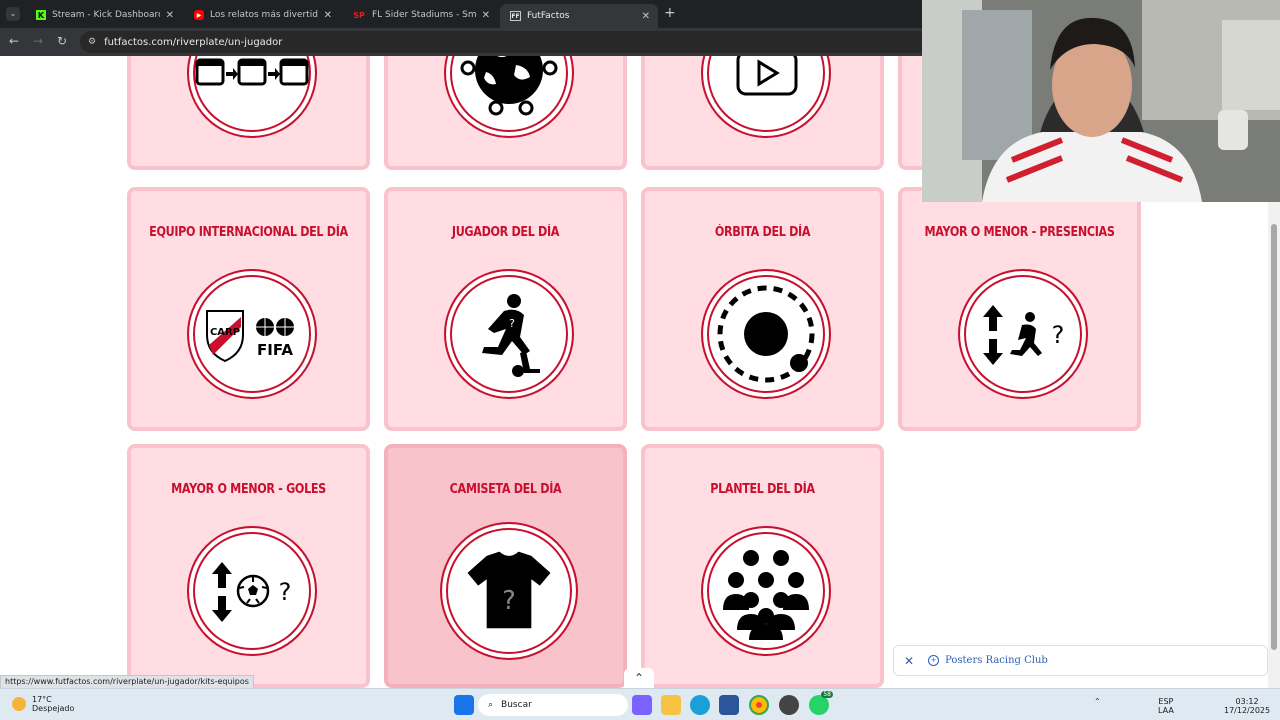 The image size is (1280, 720). I want to click on game-card-video, so click(762, 113).